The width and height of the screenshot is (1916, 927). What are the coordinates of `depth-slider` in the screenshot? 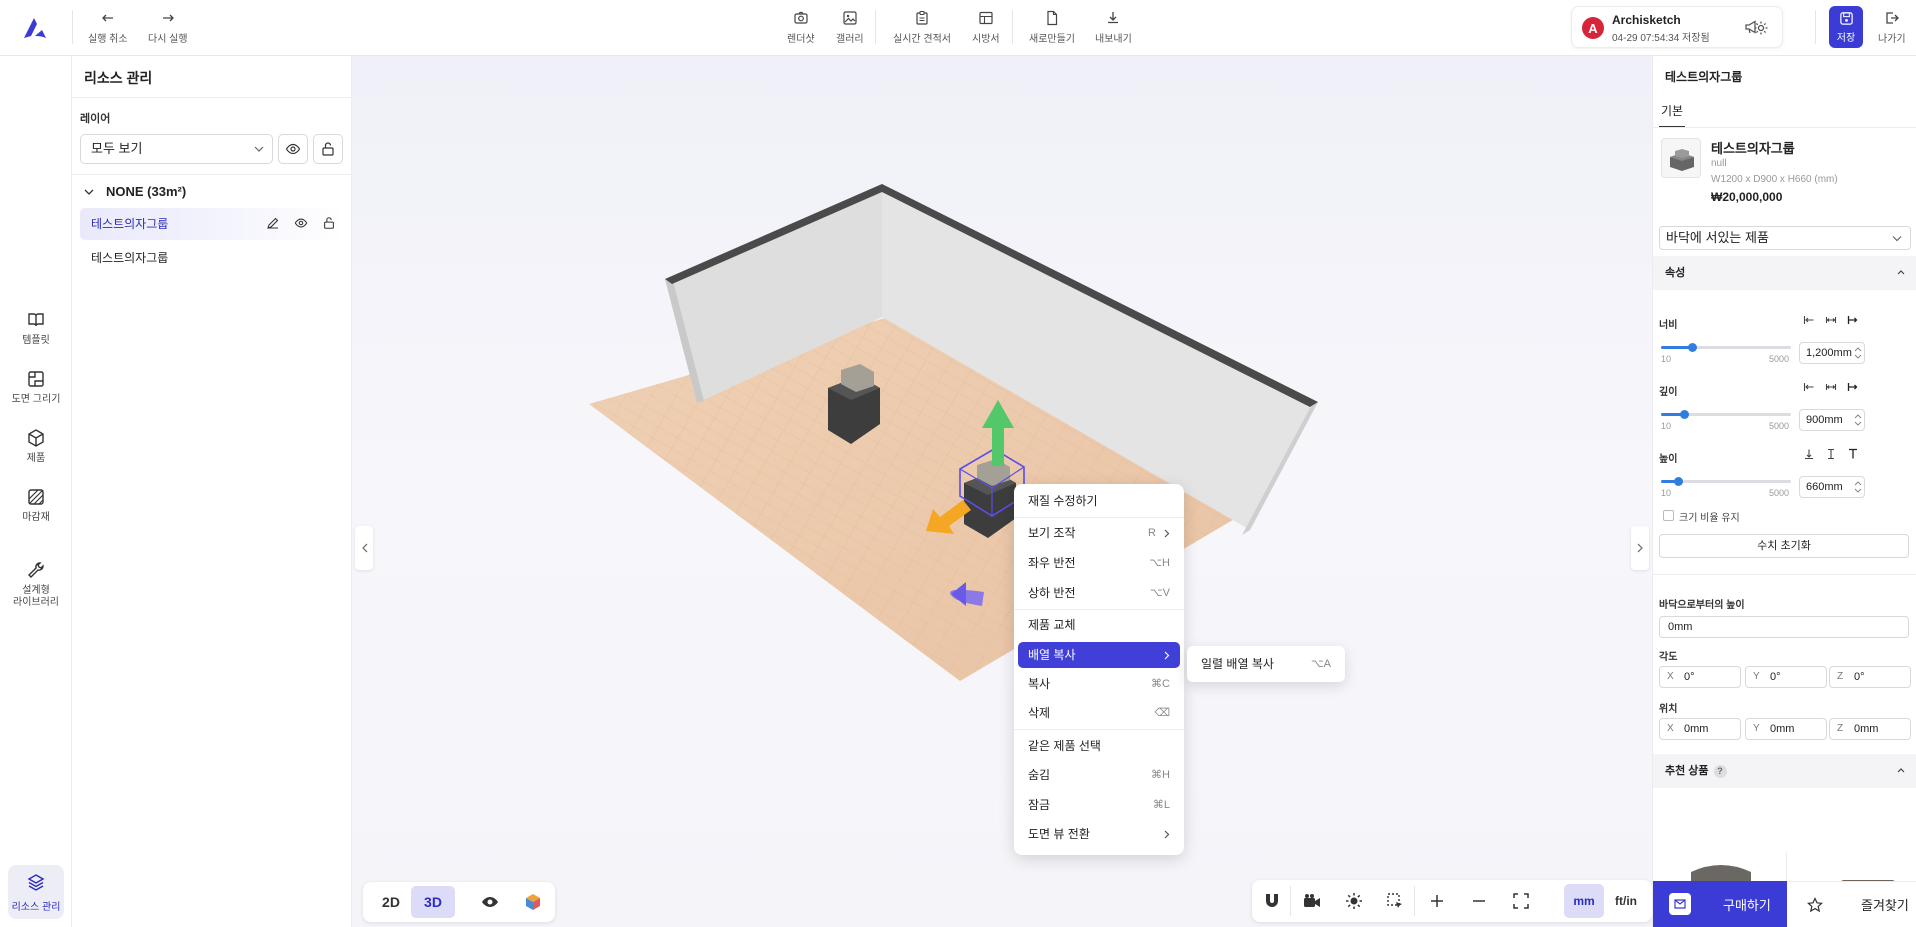 It's located at (1726, 414).